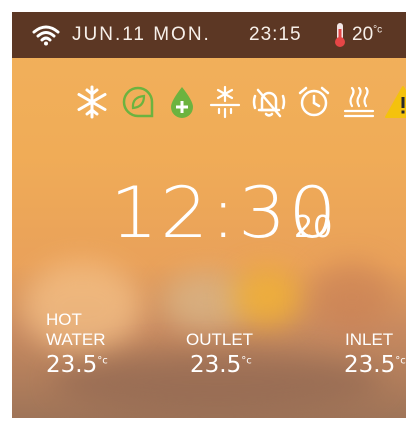 This screenshot has height=421, width=418. Describe the element at coordinates (246, 361) in the screenshot. I see `outlet-unit: °c` at that location.